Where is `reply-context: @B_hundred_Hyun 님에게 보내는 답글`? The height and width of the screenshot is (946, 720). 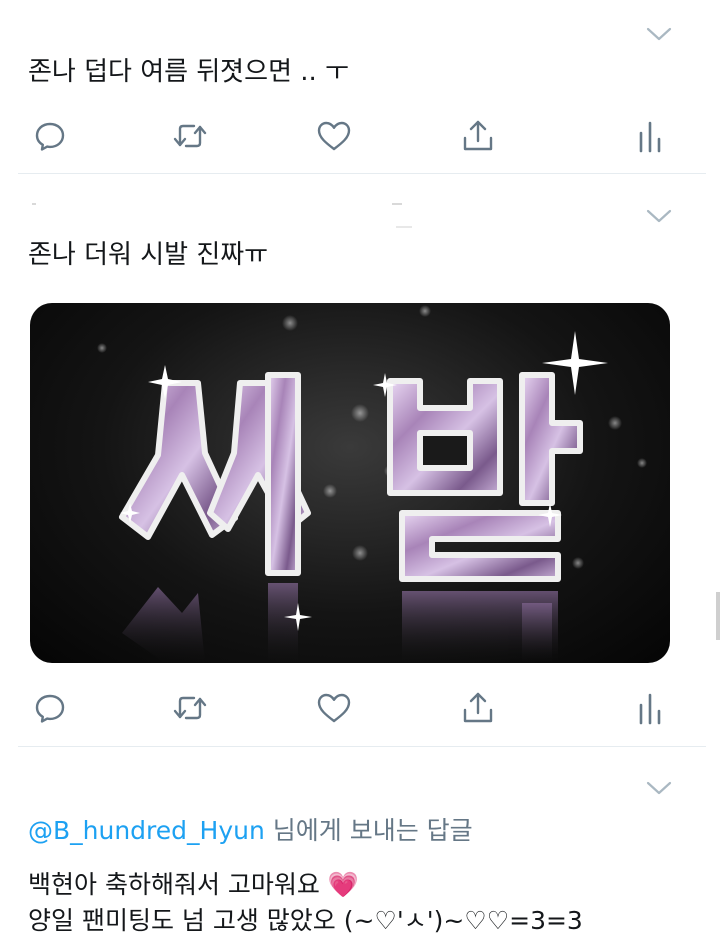
reply-context: @B_hundred_Hyun 님에게 보내는 답글 is located at coordinates (250, 831).